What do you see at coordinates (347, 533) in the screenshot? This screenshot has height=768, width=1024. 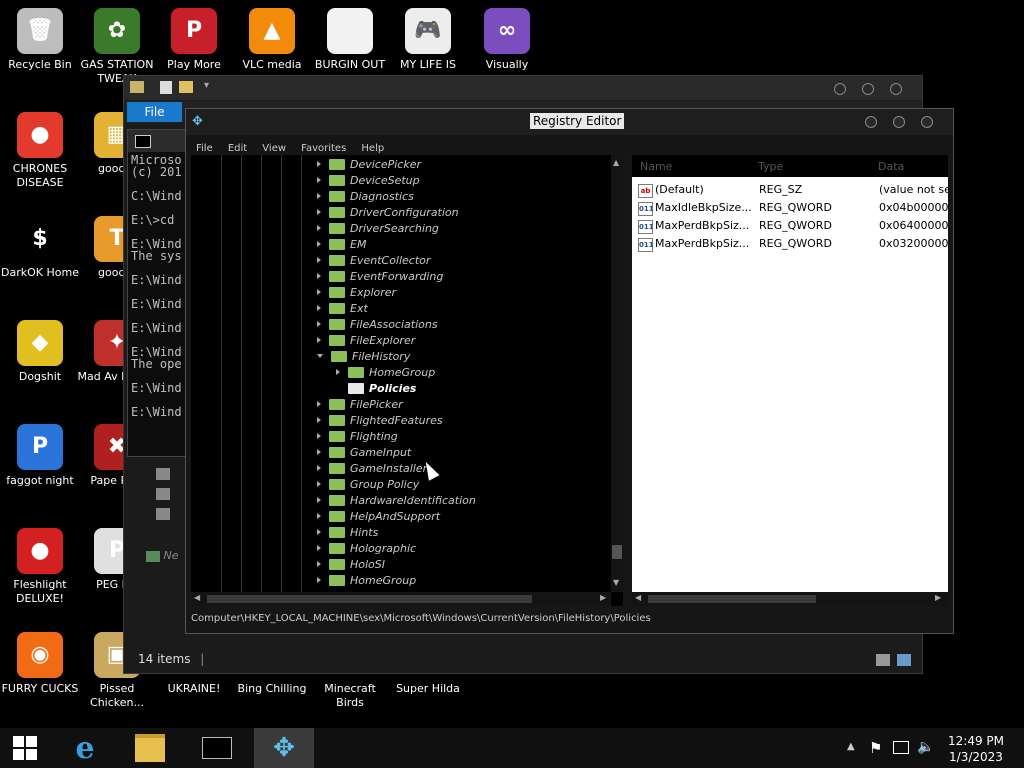 I see `tree-node: Hints` at bounding box center [347, 533].